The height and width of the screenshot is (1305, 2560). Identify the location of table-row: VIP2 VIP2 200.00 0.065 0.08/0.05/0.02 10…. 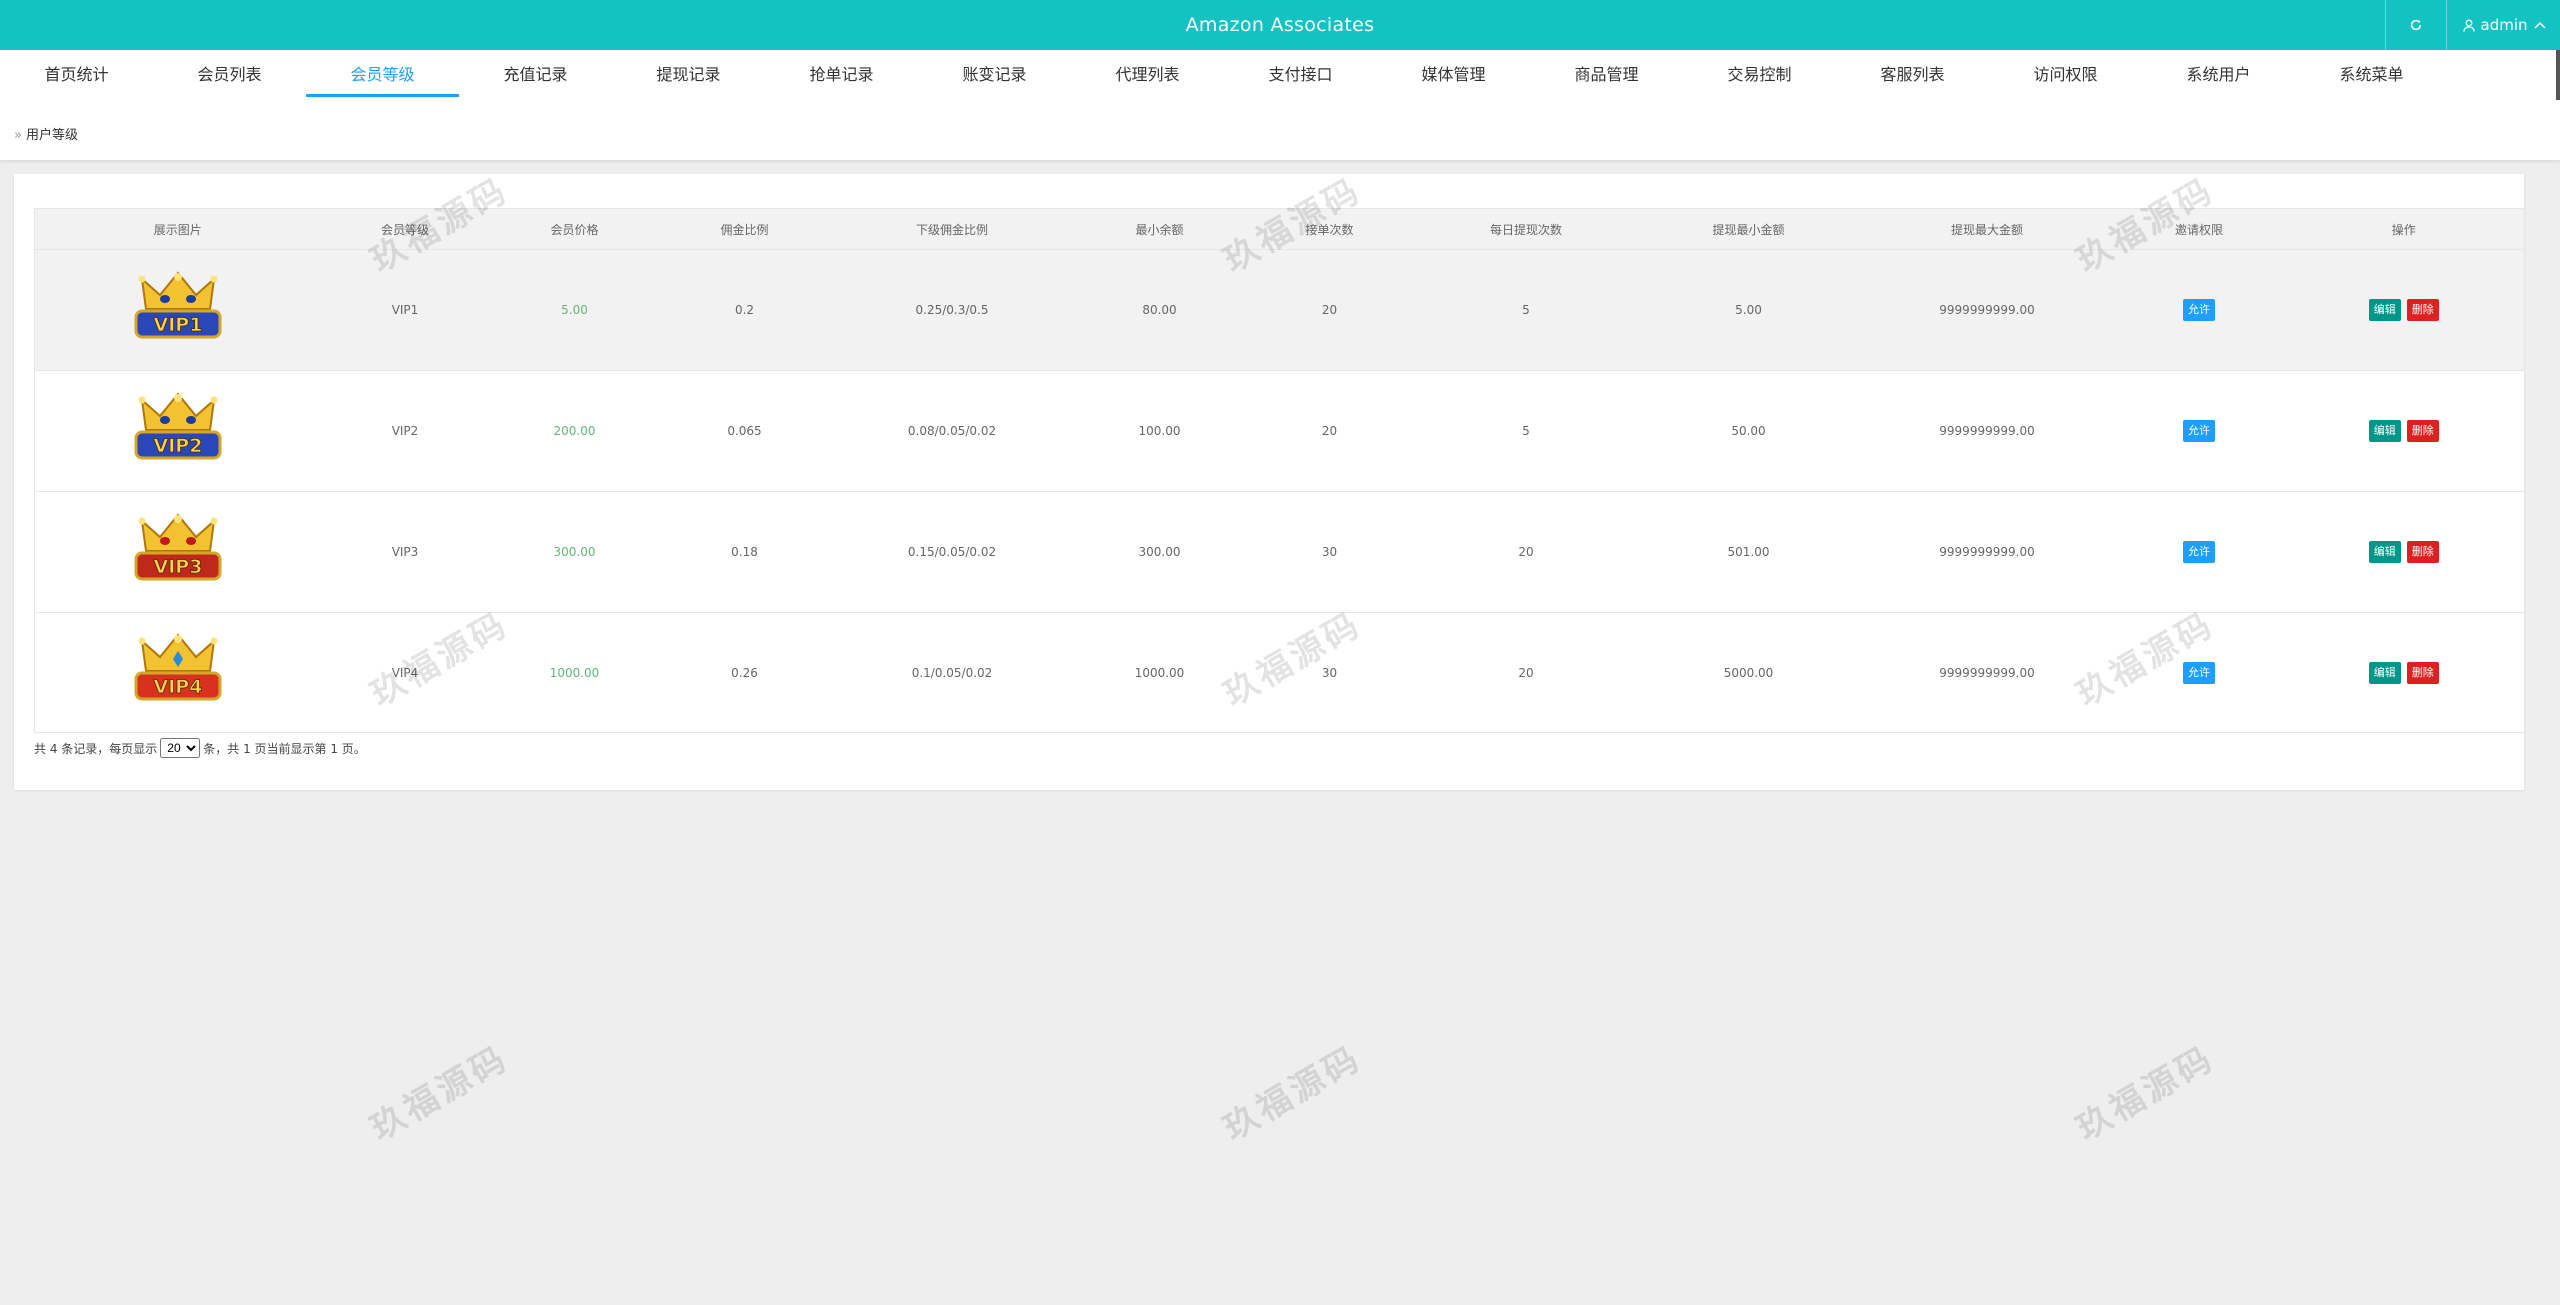
(1279, 431).